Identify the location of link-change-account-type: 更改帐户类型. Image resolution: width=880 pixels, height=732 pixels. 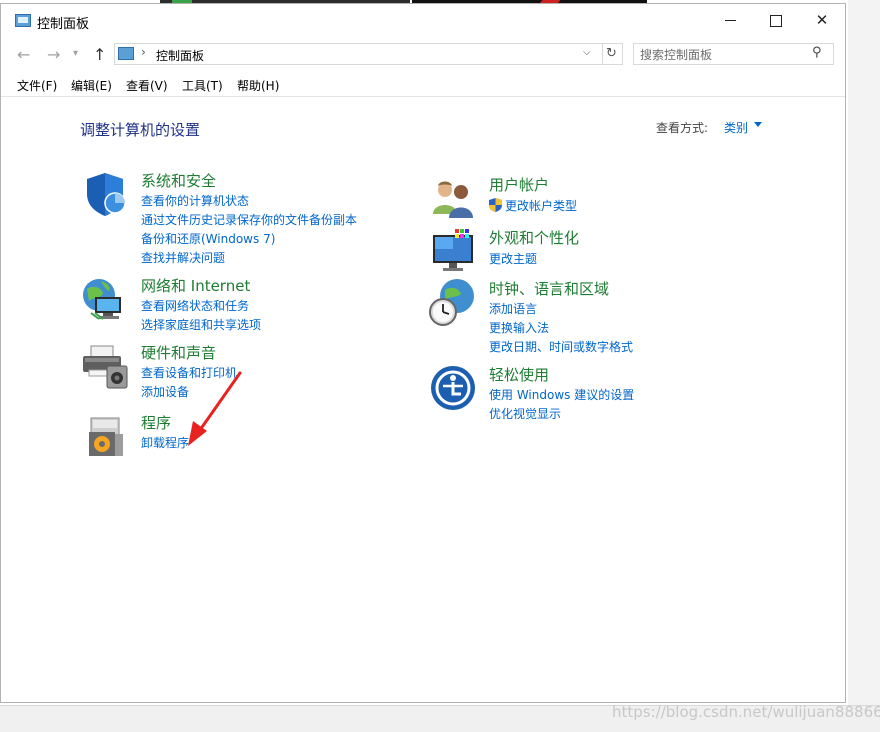
(541, 205).